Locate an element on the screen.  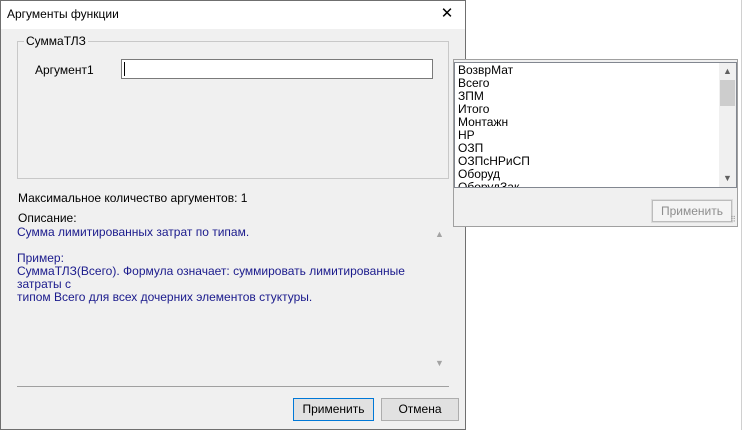
list-item: Всего is located at coordinates (588, 83).